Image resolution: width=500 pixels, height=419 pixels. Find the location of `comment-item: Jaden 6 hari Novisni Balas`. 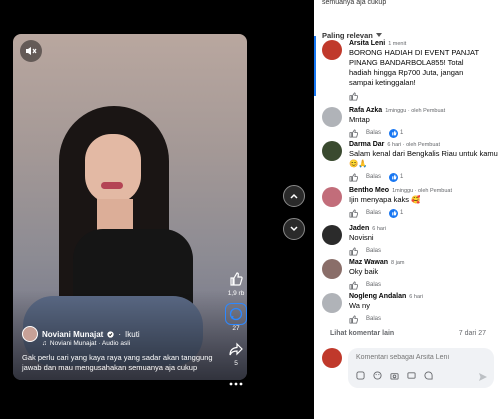

comment-item: Jaden 6 hari Novisni Balas is located at coordinates (410, 241).